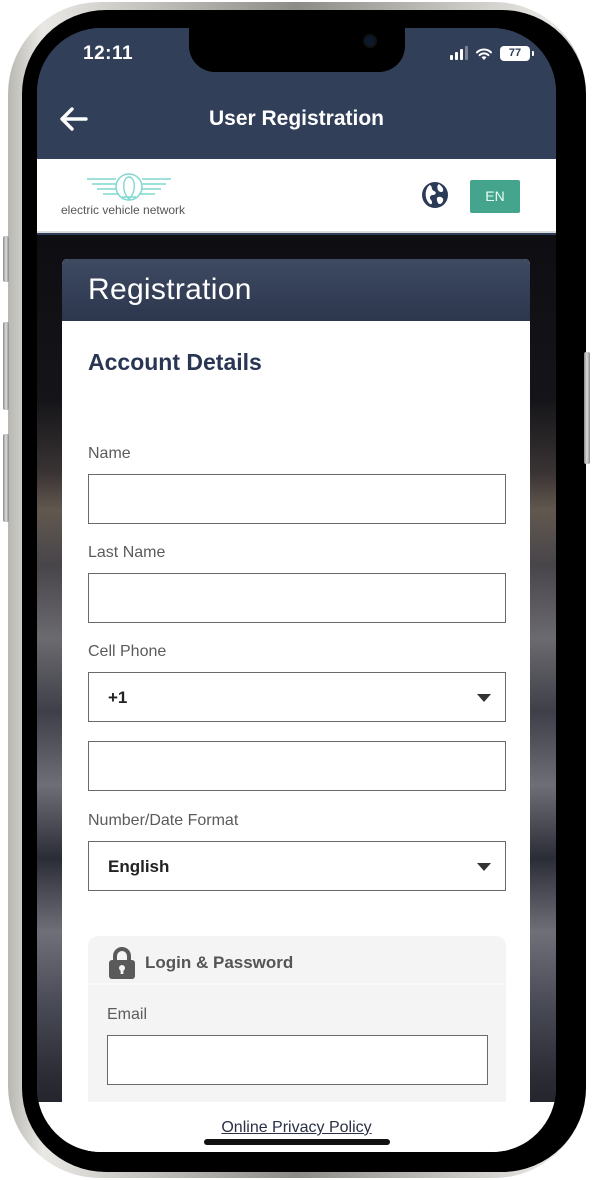 Image resolution: width=592 pixels, height=1180 pixels. Describe the element at coordinates (6, 478) in the screenshot. I see `volume-down-button` at that location.